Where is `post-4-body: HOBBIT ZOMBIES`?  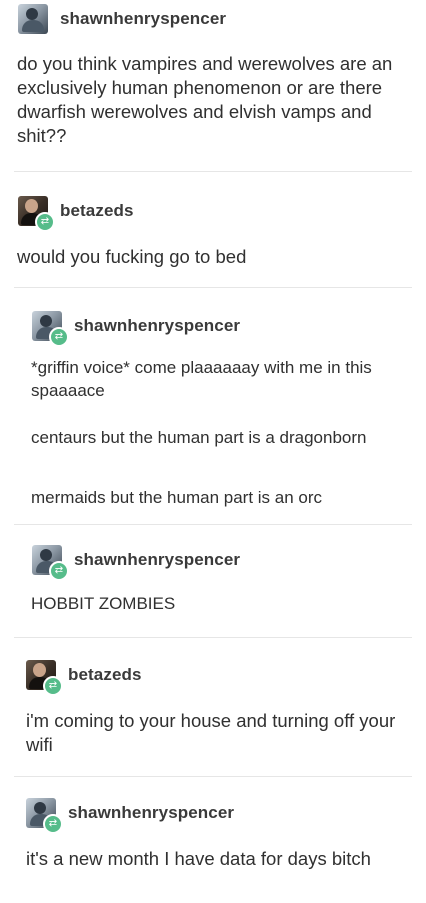 post-4-body: HOBBIT ZOMBIES is located at coordinates (218, 603).